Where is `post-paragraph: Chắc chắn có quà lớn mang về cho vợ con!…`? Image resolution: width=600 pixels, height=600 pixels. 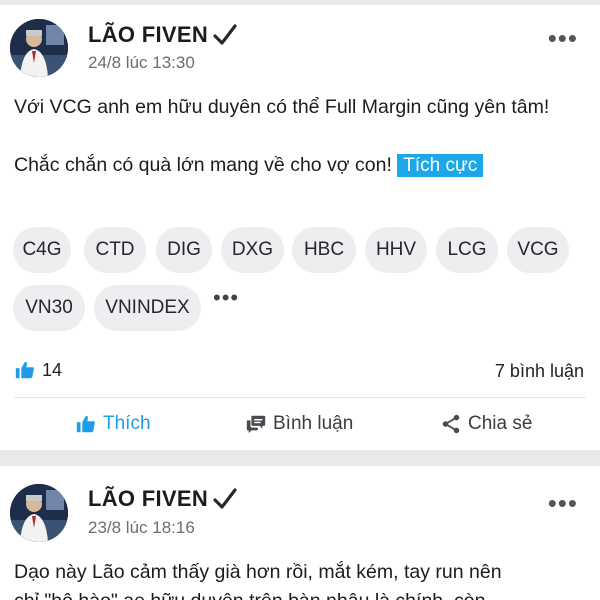
post-paragraph: Chắc chắn có quà lớn mang về cho vợ con!… is located at coordinates (300, 165).